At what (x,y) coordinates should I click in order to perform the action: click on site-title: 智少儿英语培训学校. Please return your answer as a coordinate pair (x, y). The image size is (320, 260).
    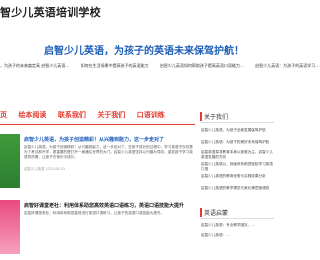
    Looking at the image, I should click on (50, 12).